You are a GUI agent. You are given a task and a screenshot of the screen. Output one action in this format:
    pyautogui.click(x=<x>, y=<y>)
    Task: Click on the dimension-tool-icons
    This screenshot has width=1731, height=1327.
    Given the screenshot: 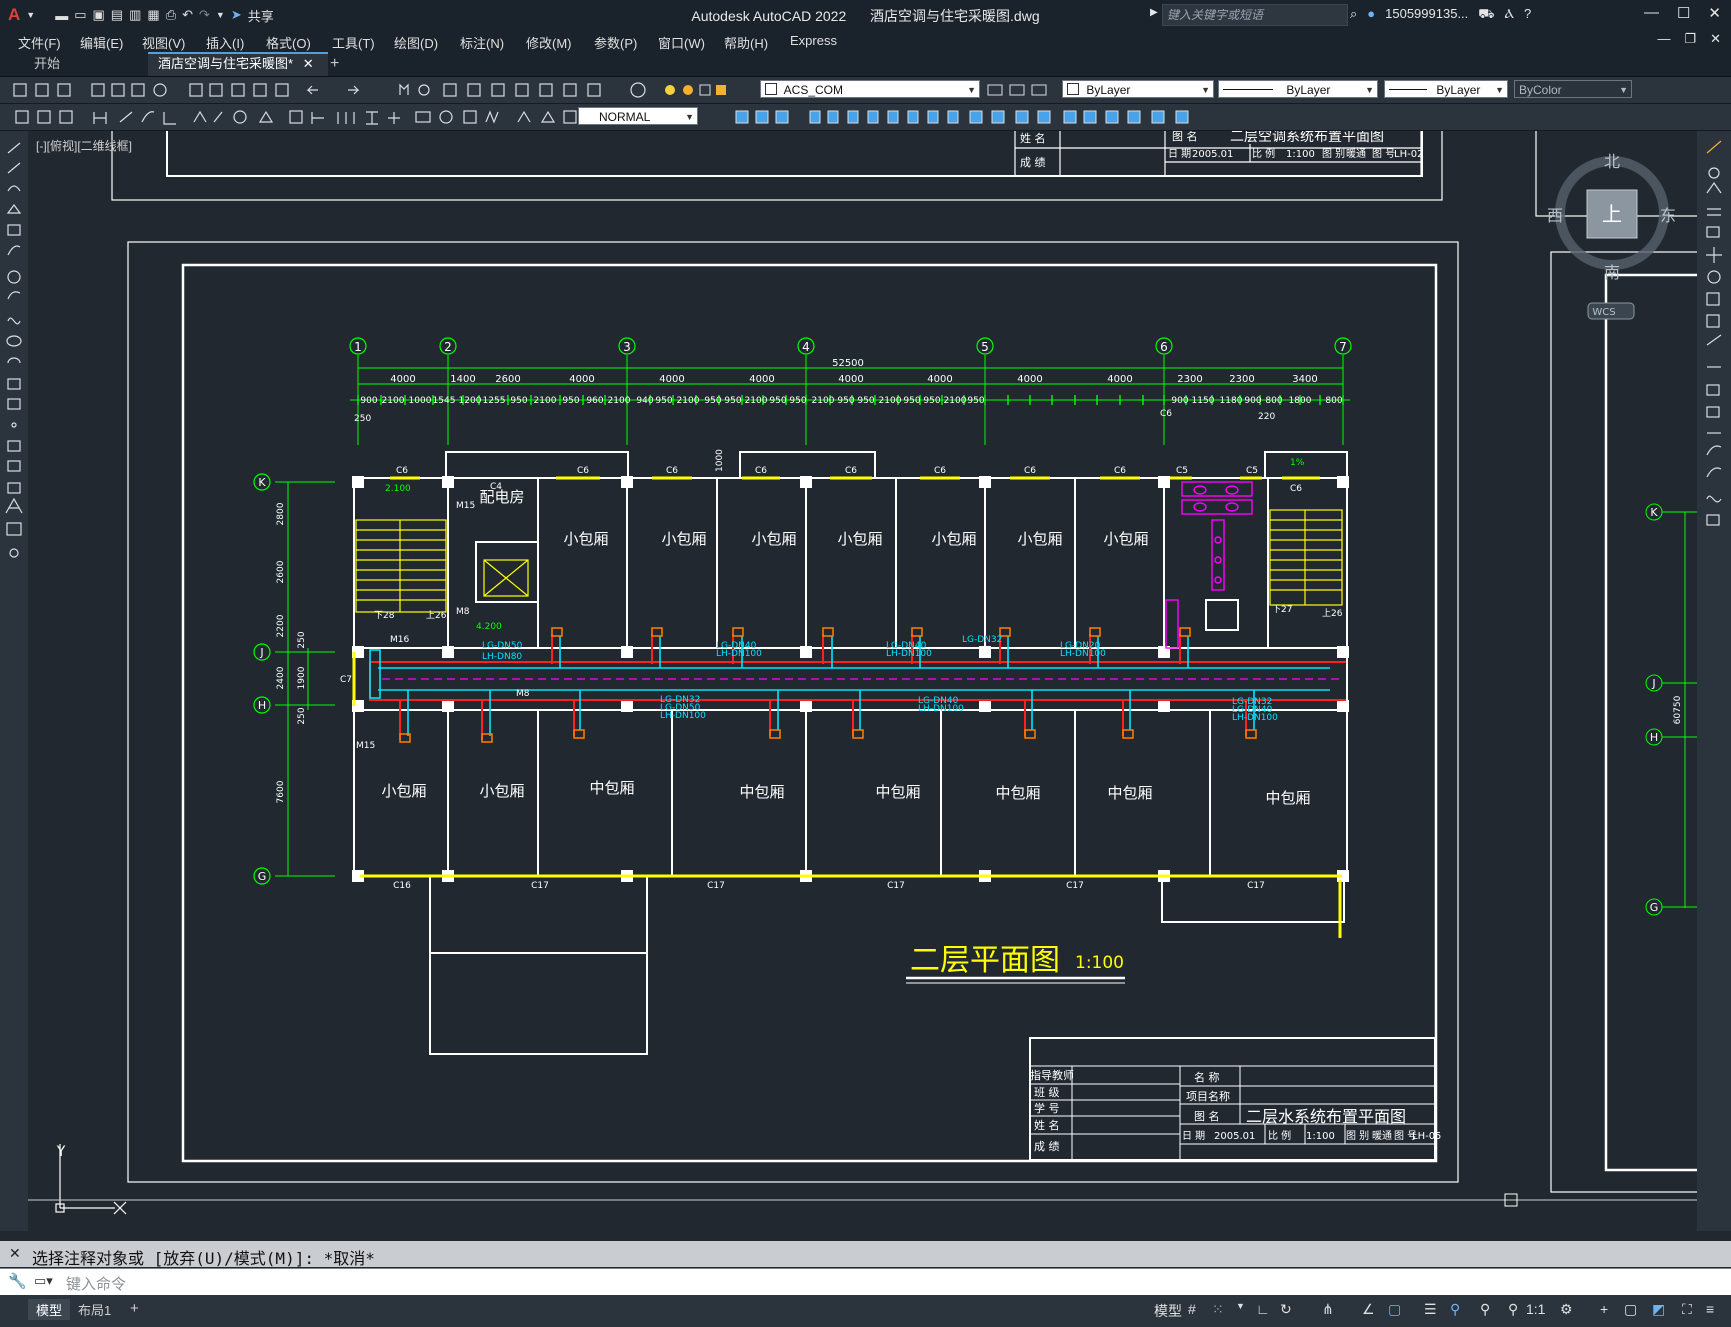 What is the action you would take?
    pyautogui.click(x=298, y=117)
    